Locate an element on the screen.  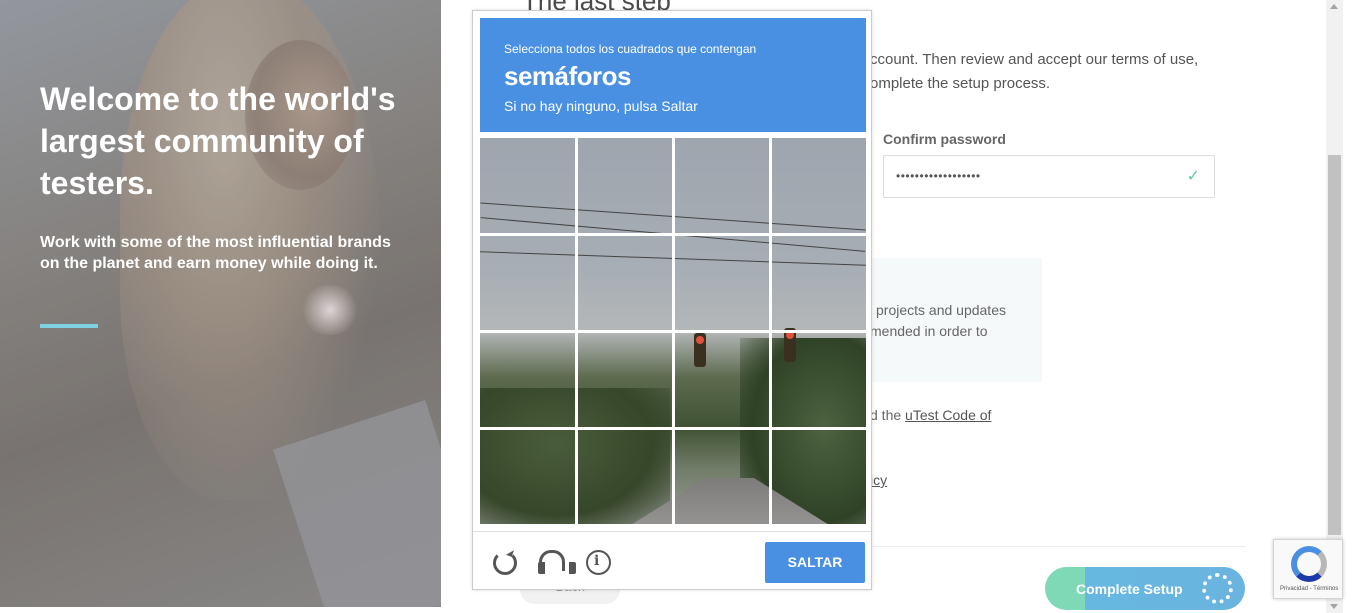
scroll-thumb is located at coordinates (1334, 345).